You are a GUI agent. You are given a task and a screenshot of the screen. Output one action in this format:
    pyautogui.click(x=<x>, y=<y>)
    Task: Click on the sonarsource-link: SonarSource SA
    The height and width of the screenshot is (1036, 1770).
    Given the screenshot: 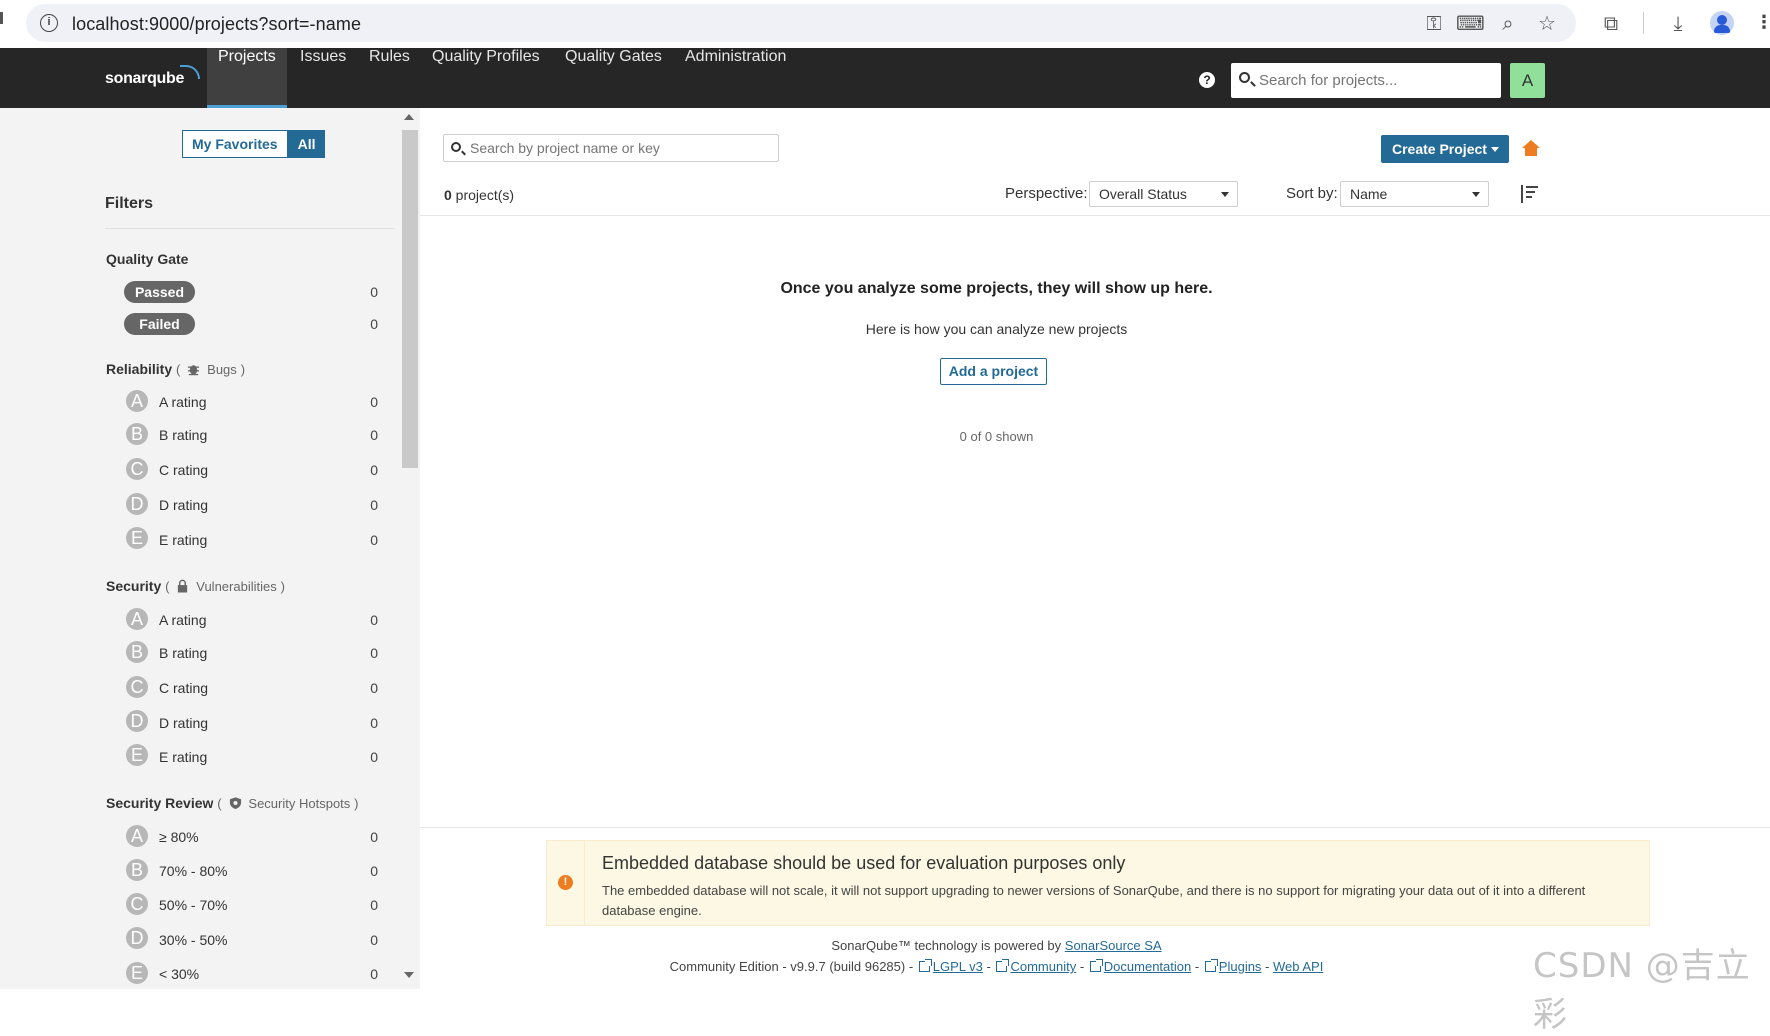 What is the action you would take?
    pyautogui.click(x=1113, y=945)
    